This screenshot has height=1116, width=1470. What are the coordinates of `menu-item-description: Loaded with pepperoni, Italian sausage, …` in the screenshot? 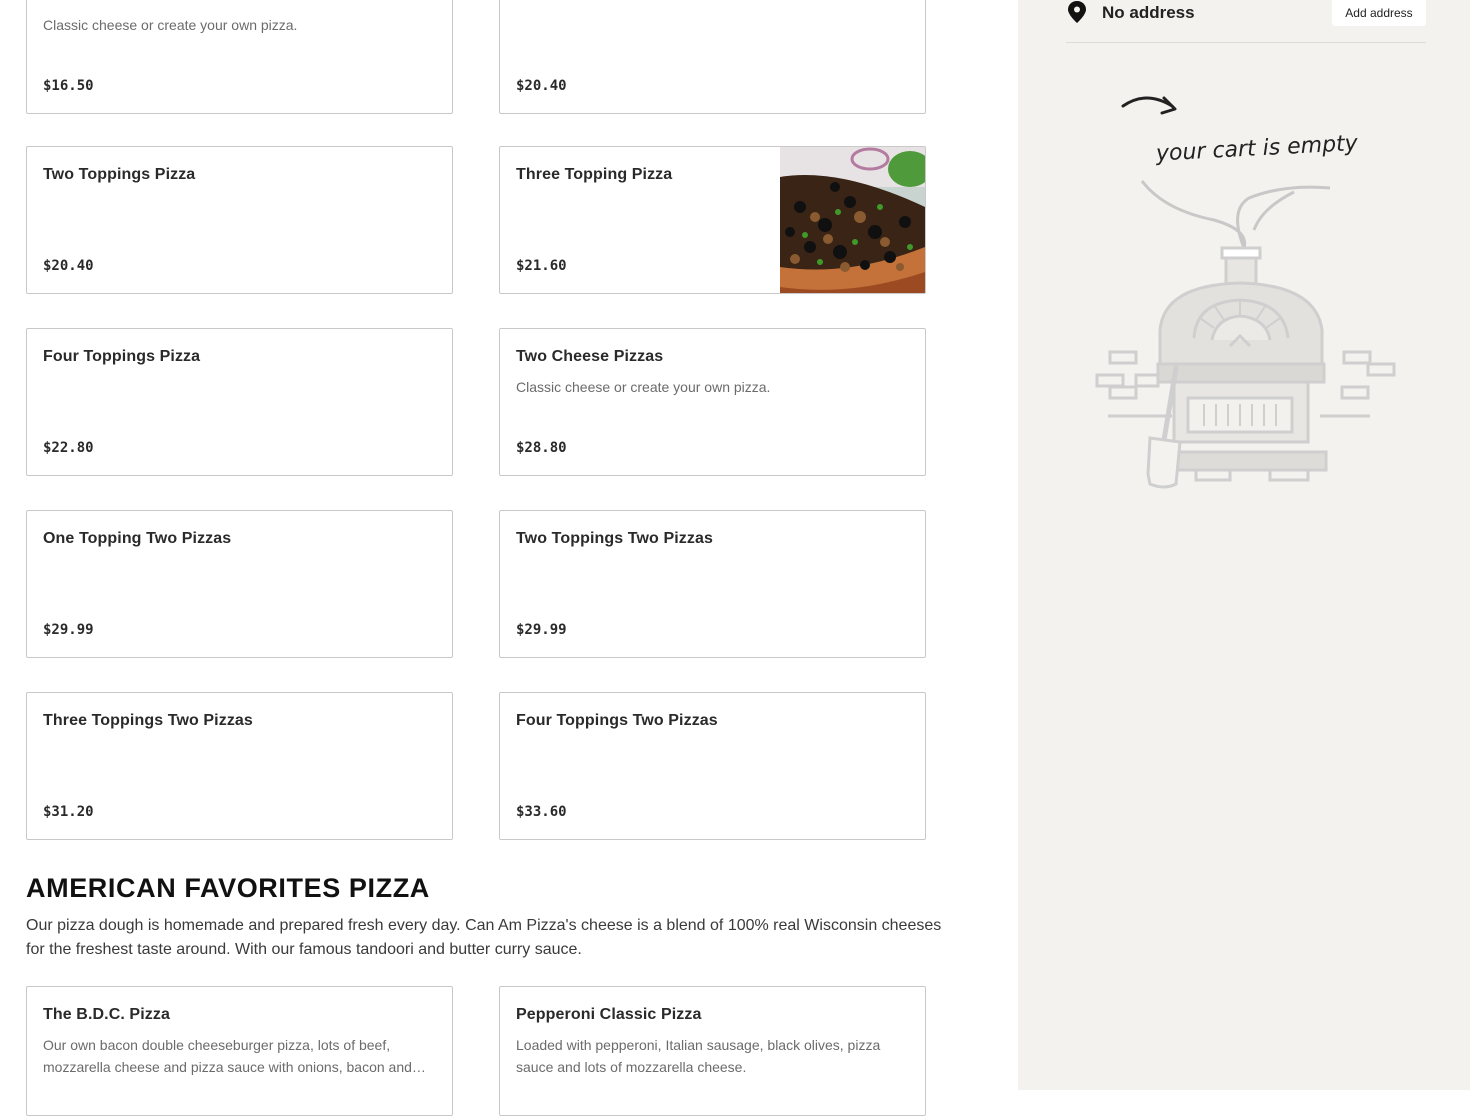 It's located at (698, 1056).